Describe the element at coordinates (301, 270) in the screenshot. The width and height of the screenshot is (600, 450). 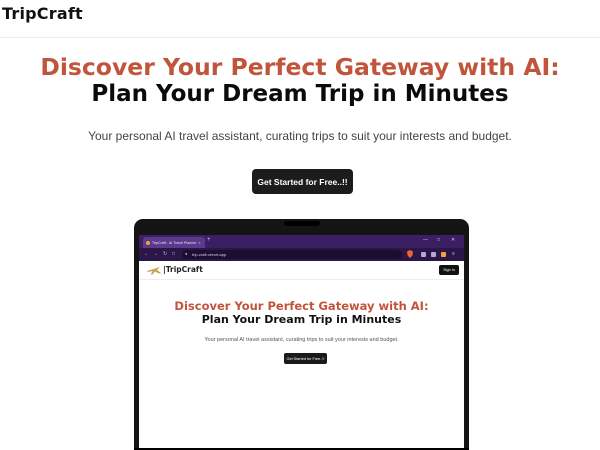
I see `inner-page-nav: |TripCraft Sign In` at that location.